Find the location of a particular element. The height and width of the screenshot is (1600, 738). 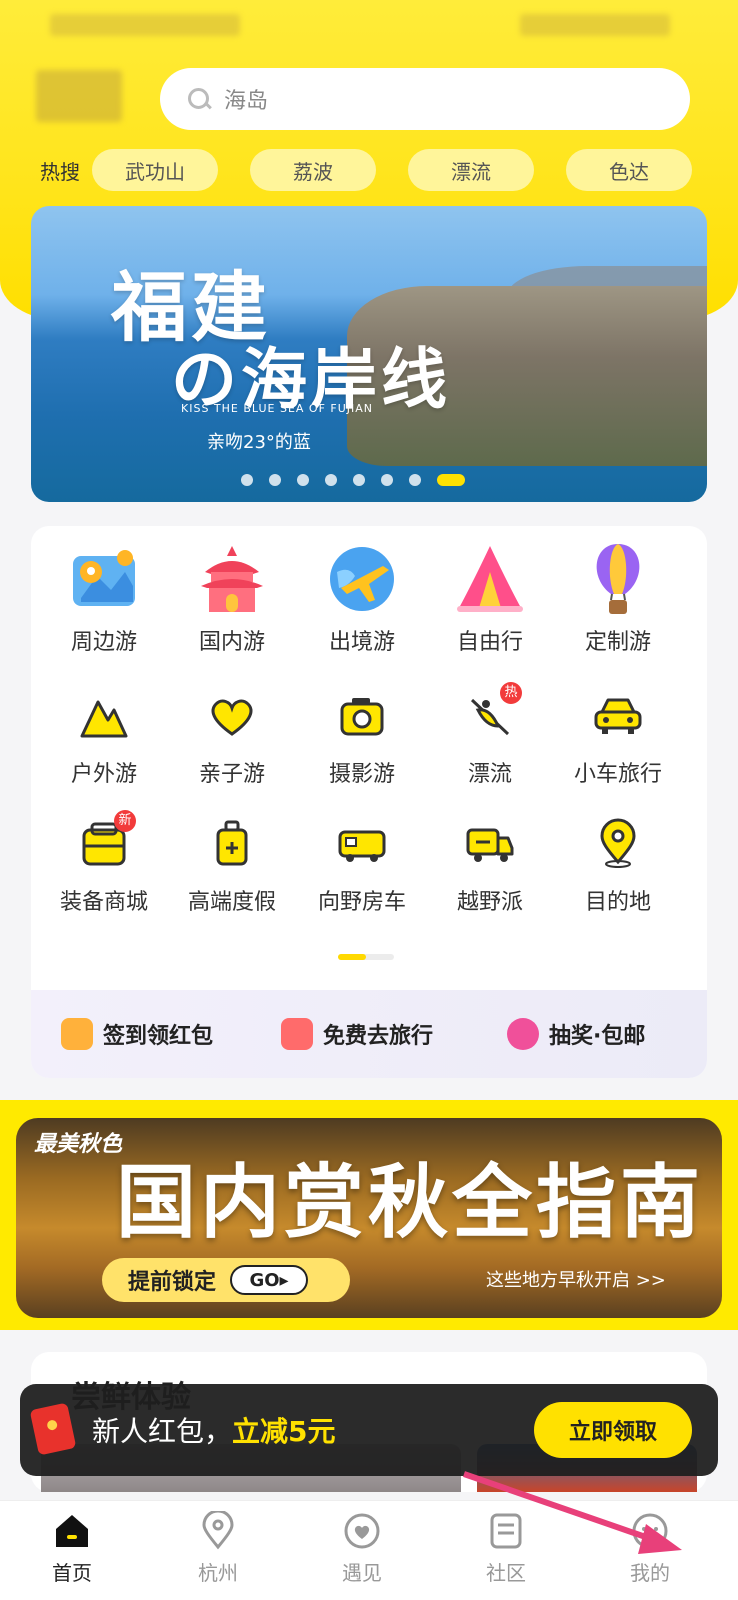

category-rv-camping: 向野房车 is located at coordinates (362, 867).